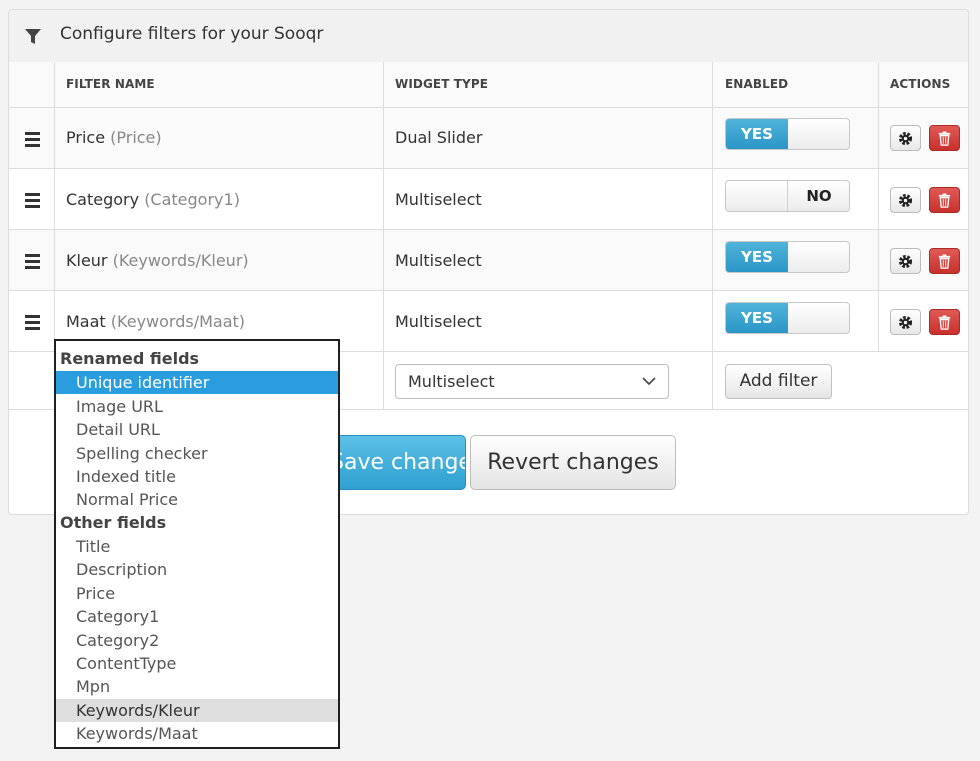 The height and width of the screenshot is (761, 980). I want to click on enabled-toggle: NO, so click(787, 196).